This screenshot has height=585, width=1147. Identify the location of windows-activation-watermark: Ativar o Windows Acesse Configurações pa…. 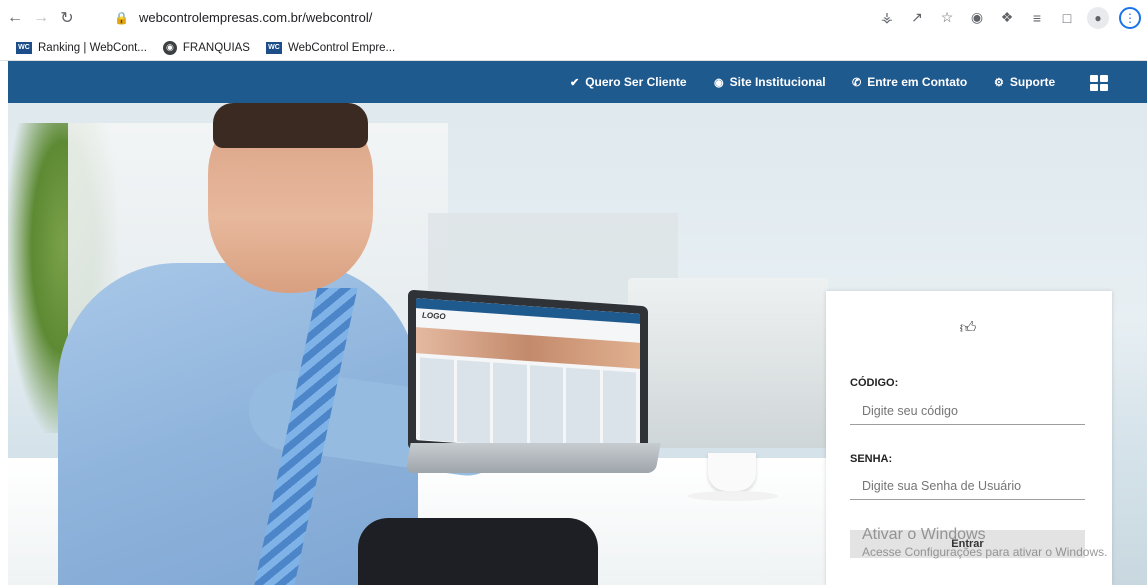
(984, 542).